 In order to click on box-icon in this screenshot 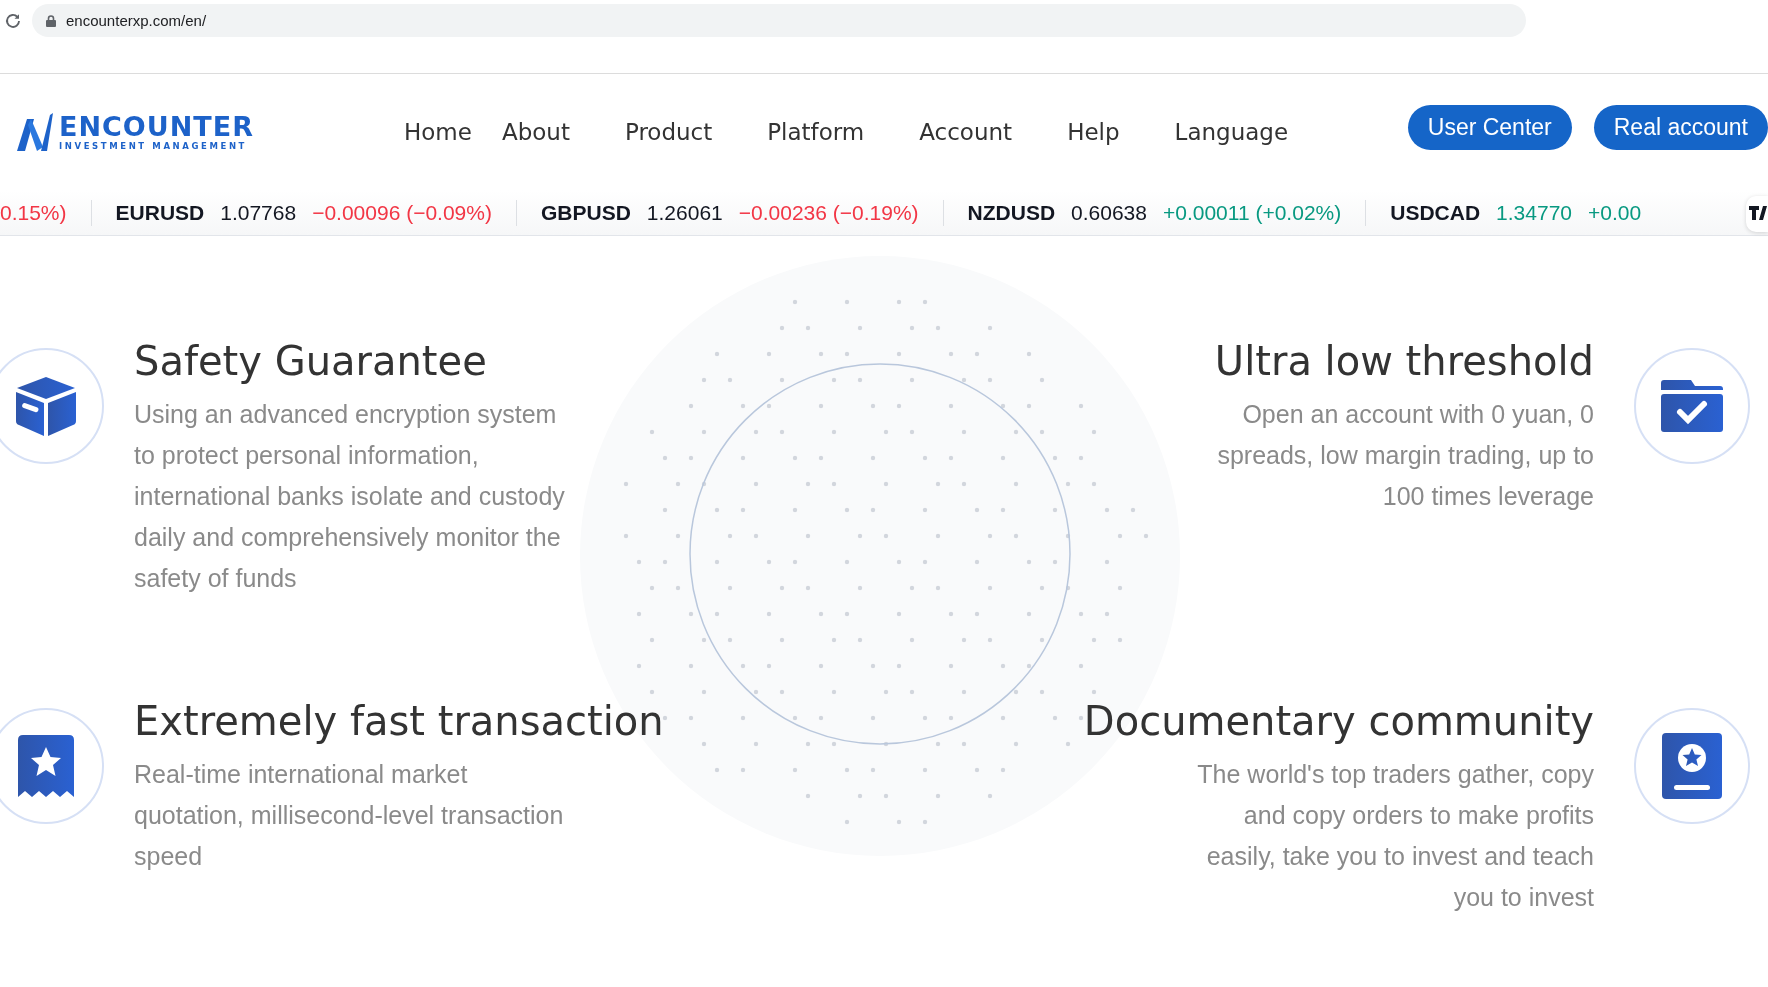, I will do `click(46, 406)`.